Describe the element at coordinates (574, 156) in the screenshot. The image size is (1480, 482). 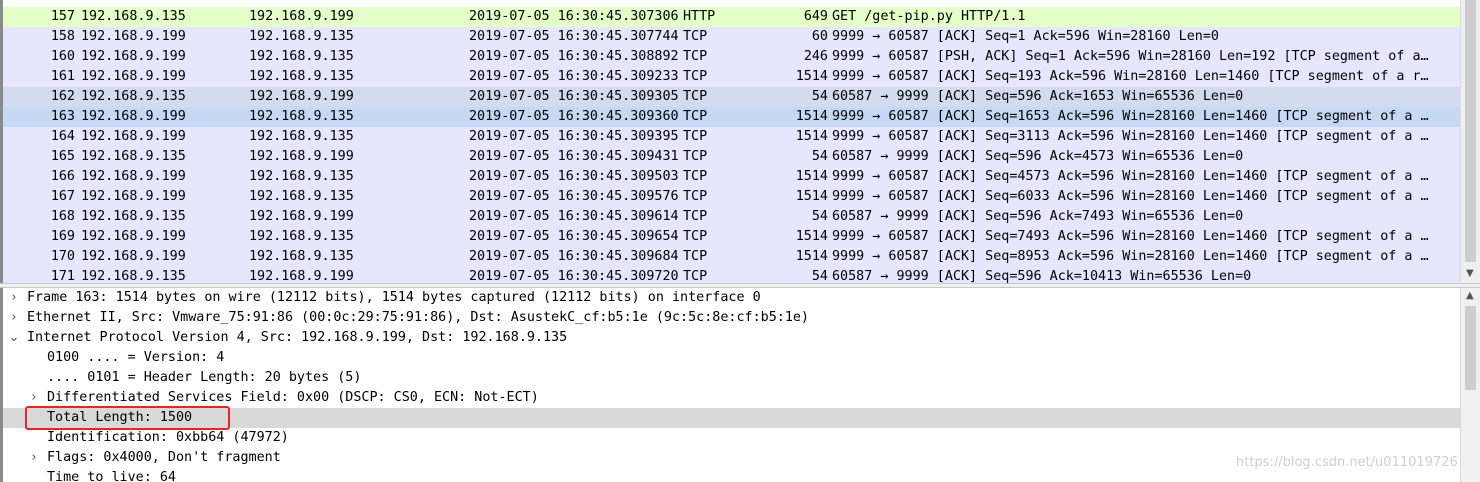
I see `packet-time: 2019-07-05 16:30:45.309431` at that location.